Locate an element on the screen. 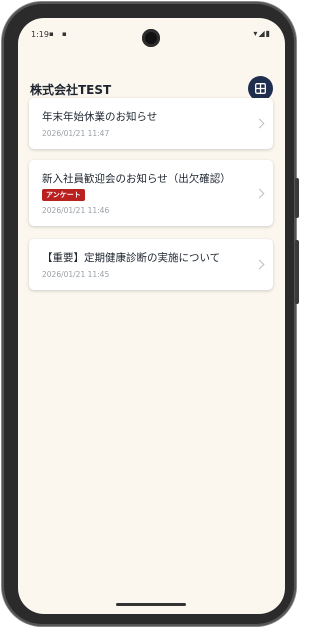 The height and width of the screenshot is (630, 320). grid-icon is located at coordinates (260, 88).